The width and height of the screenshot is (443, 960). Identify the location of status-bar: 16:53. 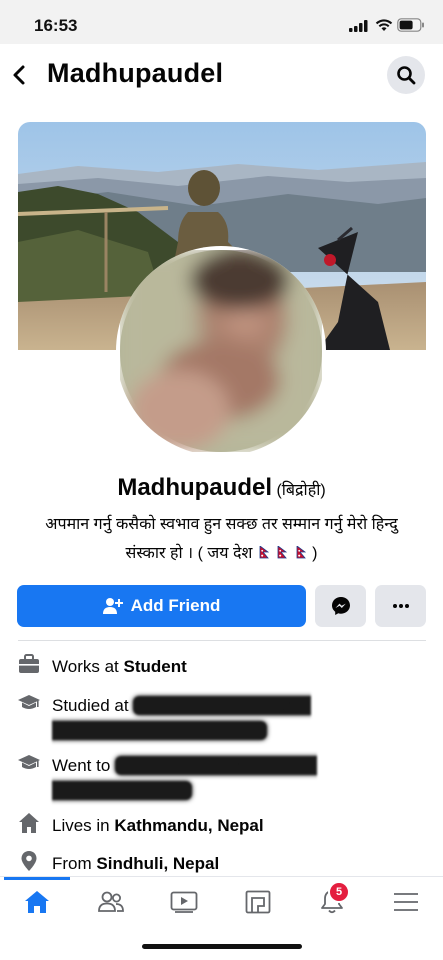
(221, 22).